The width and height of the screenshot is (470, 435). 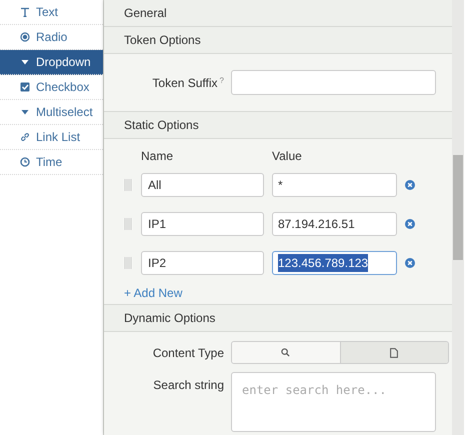 I want to click on sidebar-item: Checkbox, so click(x=51, y=87).